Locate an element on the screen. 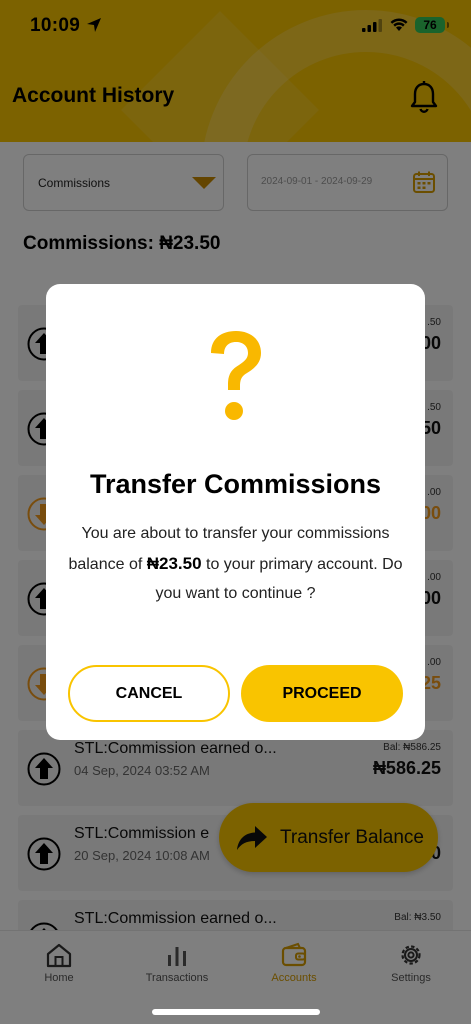 The height and width of the screenshot is (1024, 471). question-mark-icon is located at coordinates (236, 375).